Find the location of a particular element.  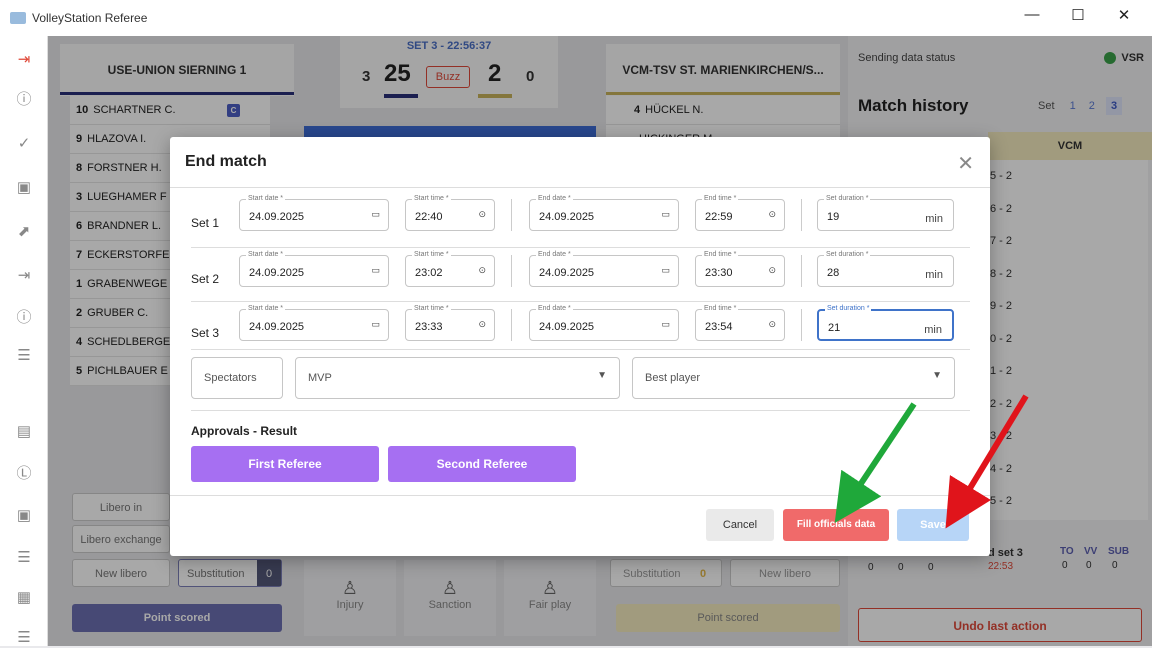

green-arrow is located at coordinates (875, 462).